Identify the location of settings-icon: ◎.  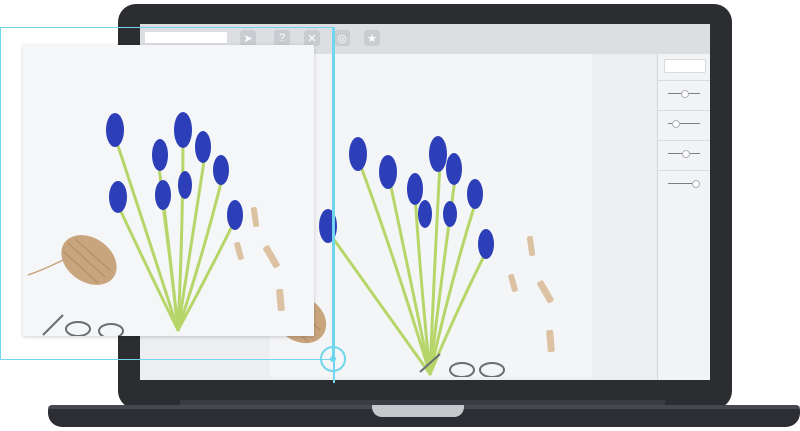
(342, 38).